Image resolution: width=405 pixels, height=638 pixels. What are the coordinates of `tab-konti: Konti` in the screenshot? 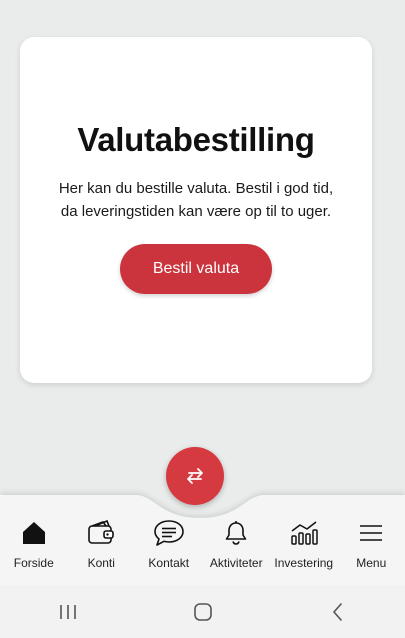 It's located at (102, 549).